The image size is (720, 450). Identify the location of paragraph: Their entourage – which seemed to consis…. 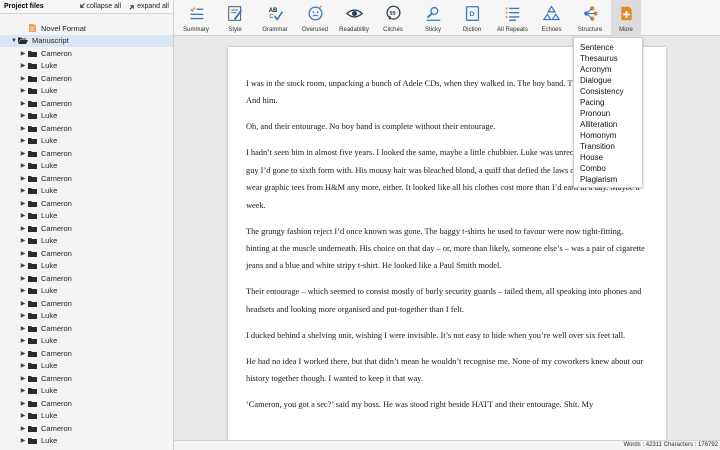
(446, 300).